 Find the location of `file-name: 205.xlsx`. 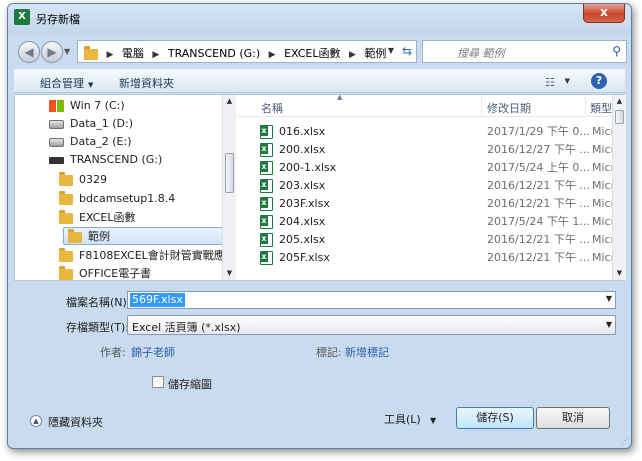

file-name: 205.xlsx is located at coordinates (302, 239).